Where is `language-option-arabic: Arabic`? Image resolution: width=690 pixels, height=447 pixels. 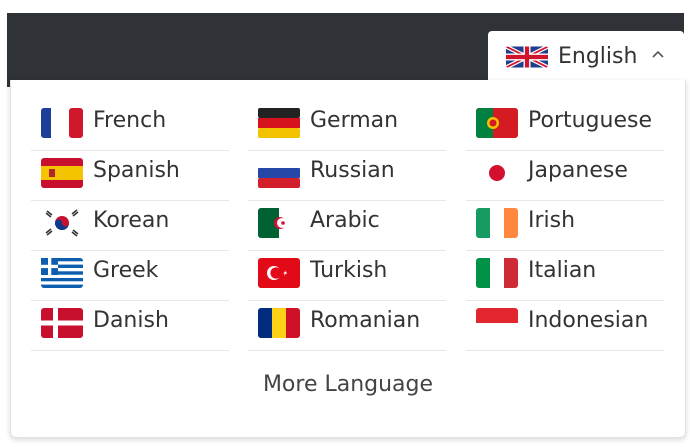 language-option-arabic: Arabic is located at coordinates (347, 225).